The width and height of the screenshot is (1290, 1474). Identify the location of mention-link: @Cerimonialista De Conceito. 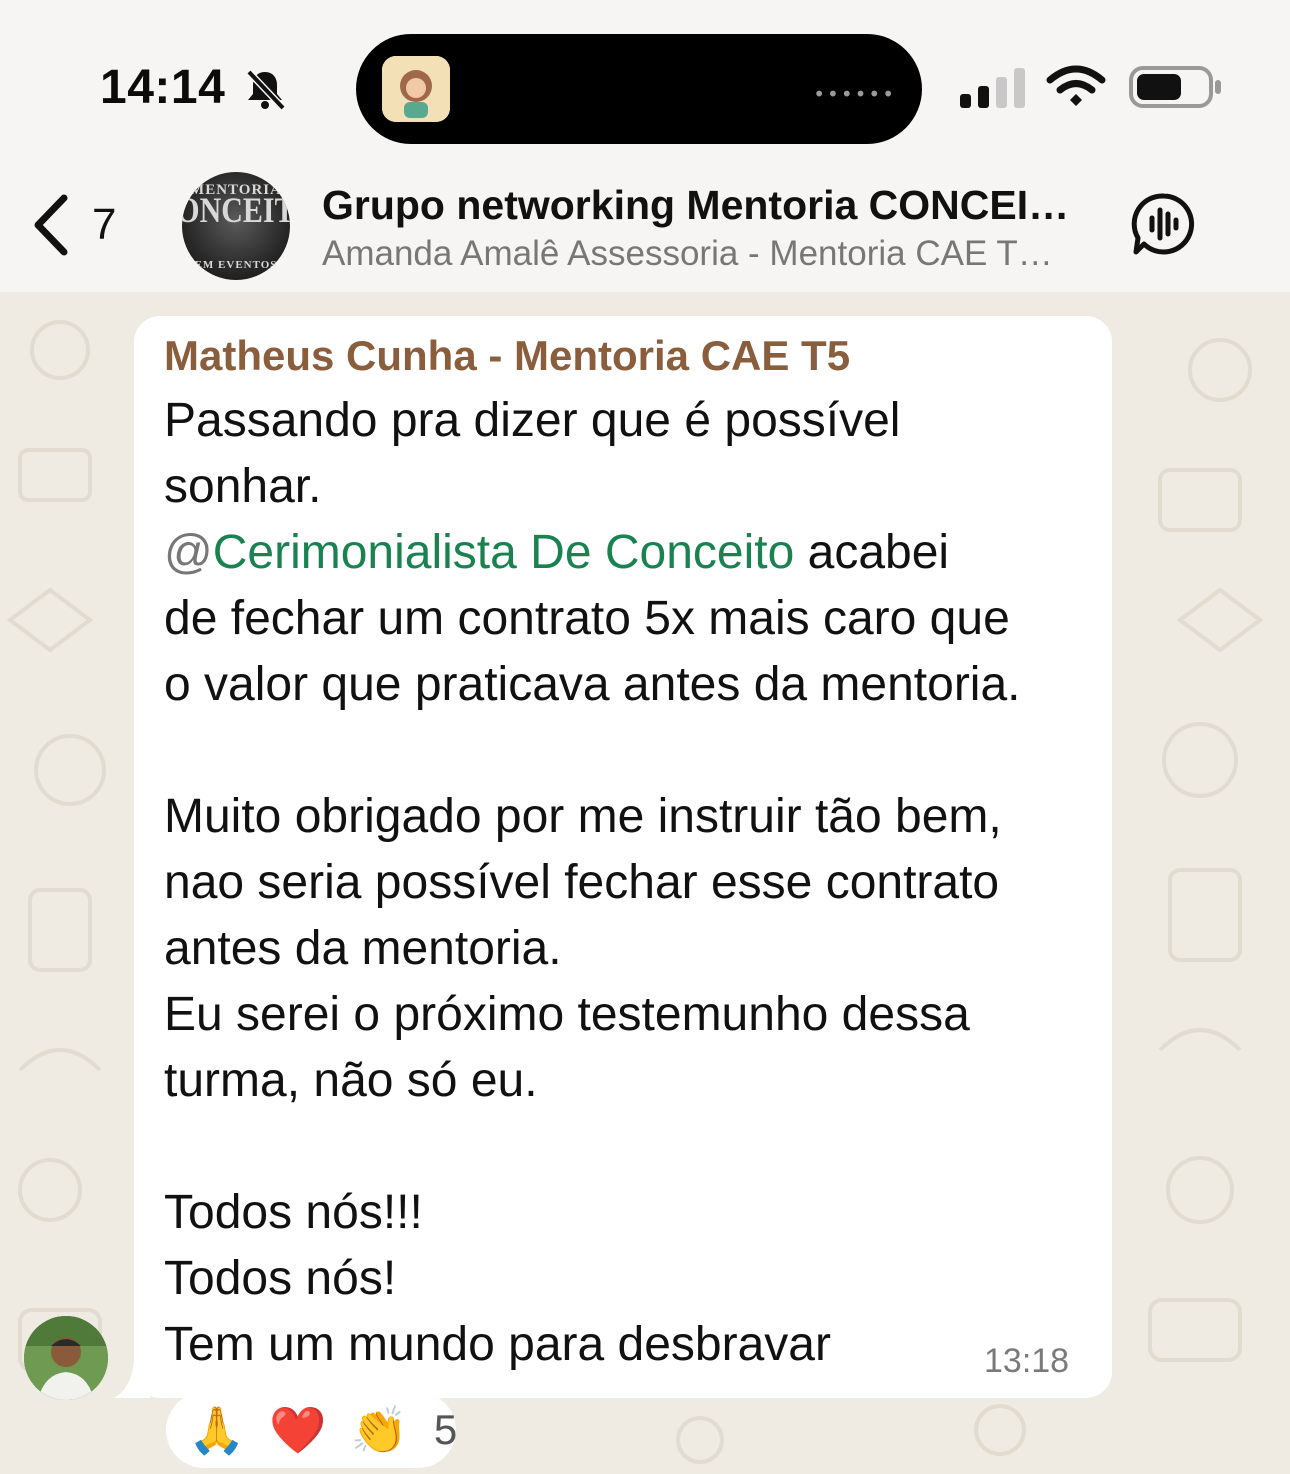
(479, 552).